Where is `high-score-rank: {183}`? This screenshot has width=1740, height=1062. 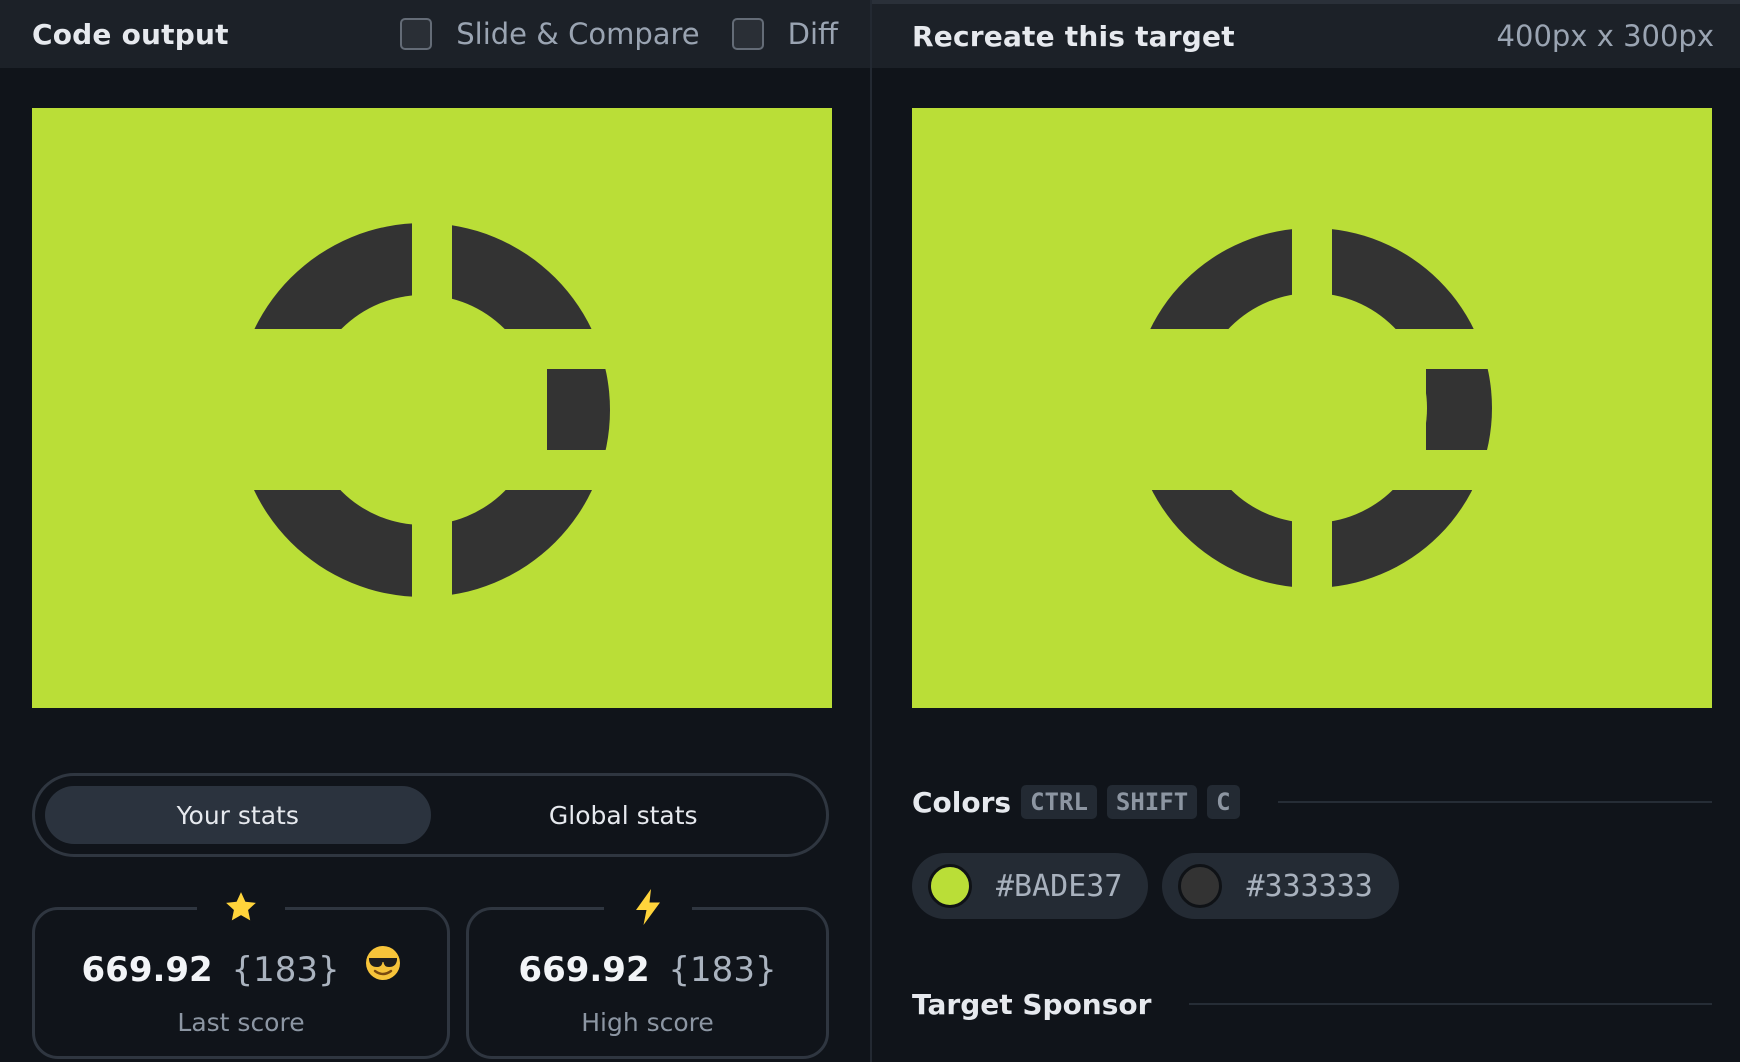
high-score-rank: {183} is located at coordinates (722, 970).